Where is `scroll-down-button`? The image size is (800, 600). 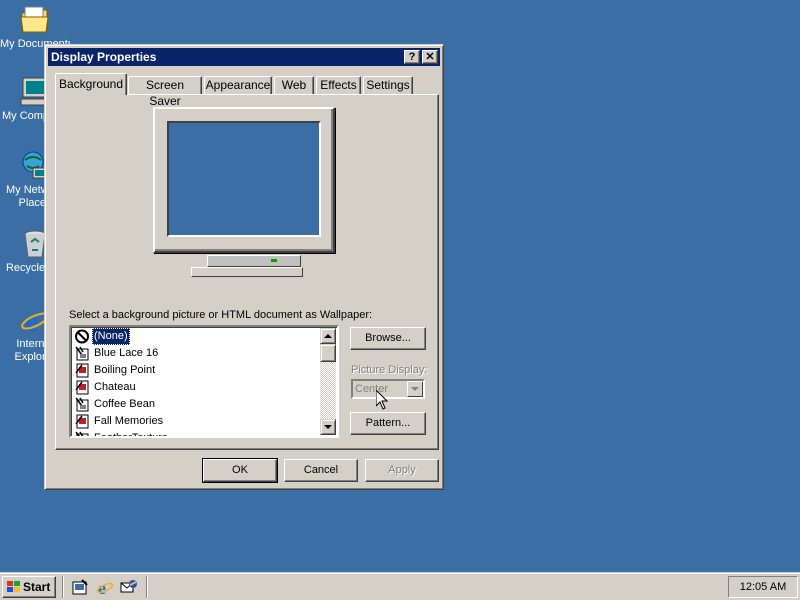
scroll-down-button is located at coordinates (328, 427).